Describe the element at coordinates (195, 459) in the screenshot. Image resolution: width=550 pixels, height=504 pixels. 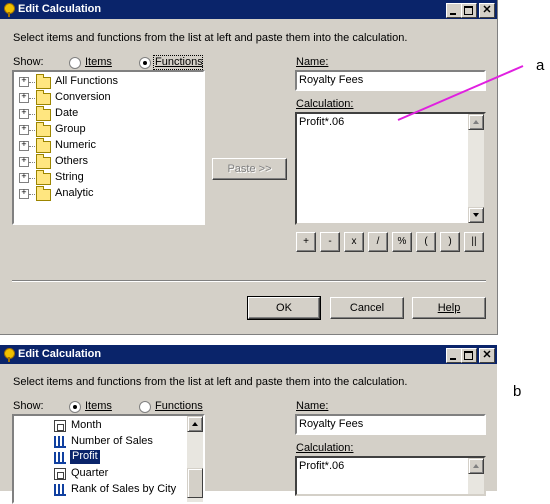
I see `items-scrollbar` at that location.